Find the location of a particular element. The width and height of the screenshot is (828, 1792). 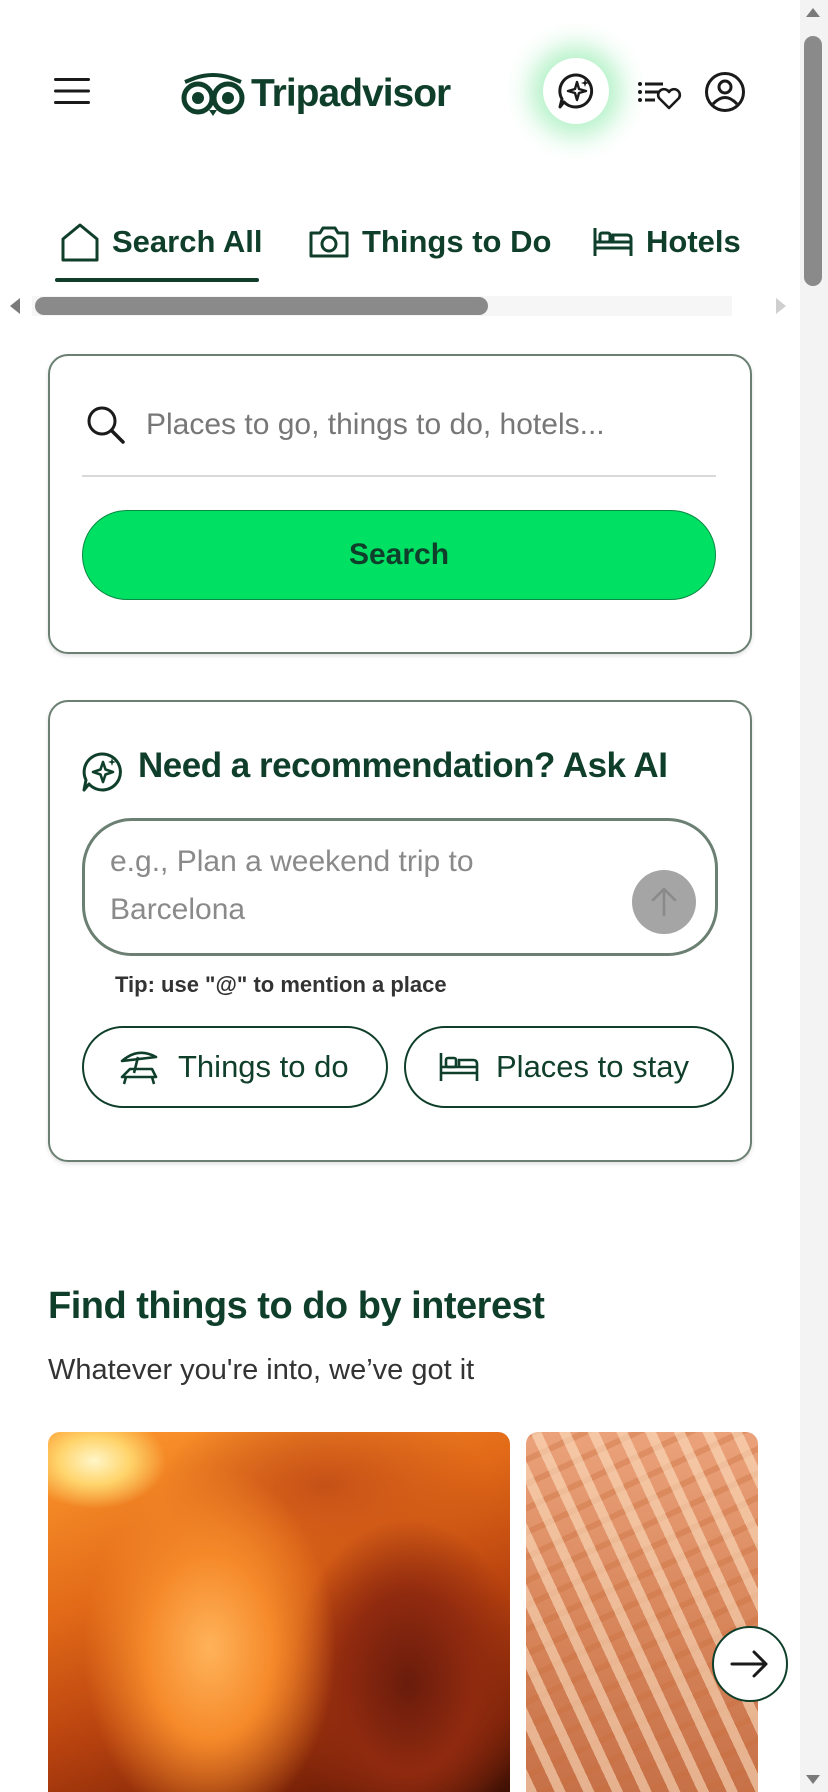

tab-hotels: Hotels is located at coordinates (666, 242).